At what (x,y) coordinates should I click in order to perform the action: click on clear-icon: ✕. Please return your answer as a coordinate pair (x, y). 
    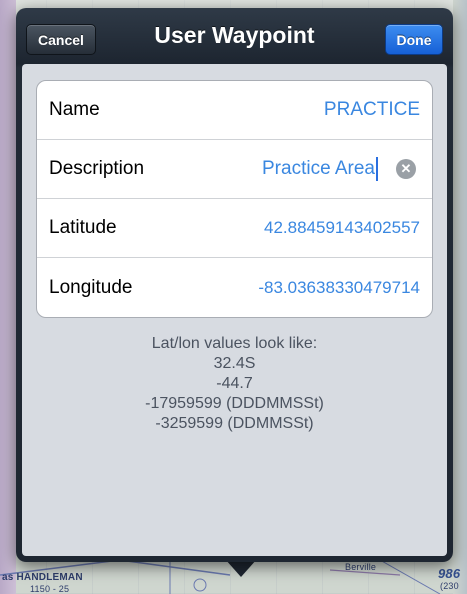
    Looking at the image, I should click on (406, 169).